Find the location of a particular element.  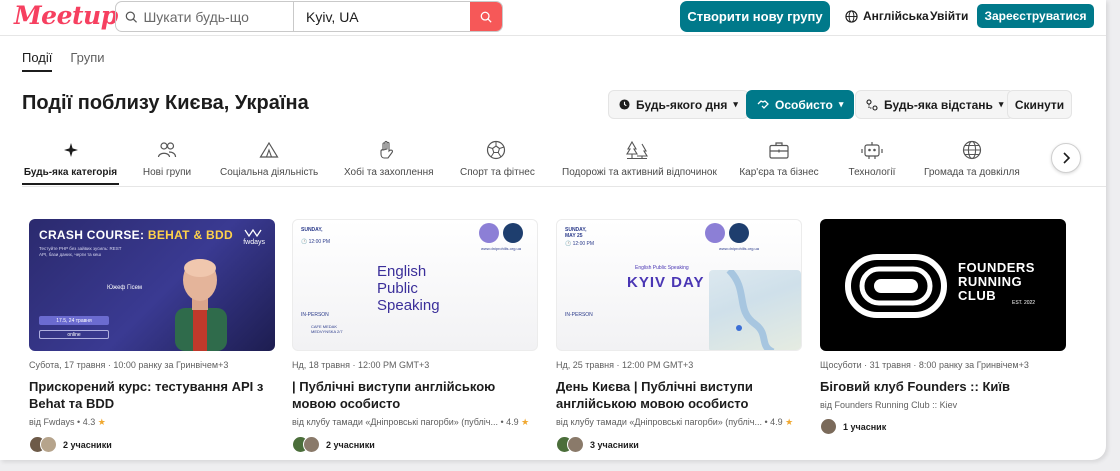

time-value: 12:00 PM is located at coordinates (583, 244).